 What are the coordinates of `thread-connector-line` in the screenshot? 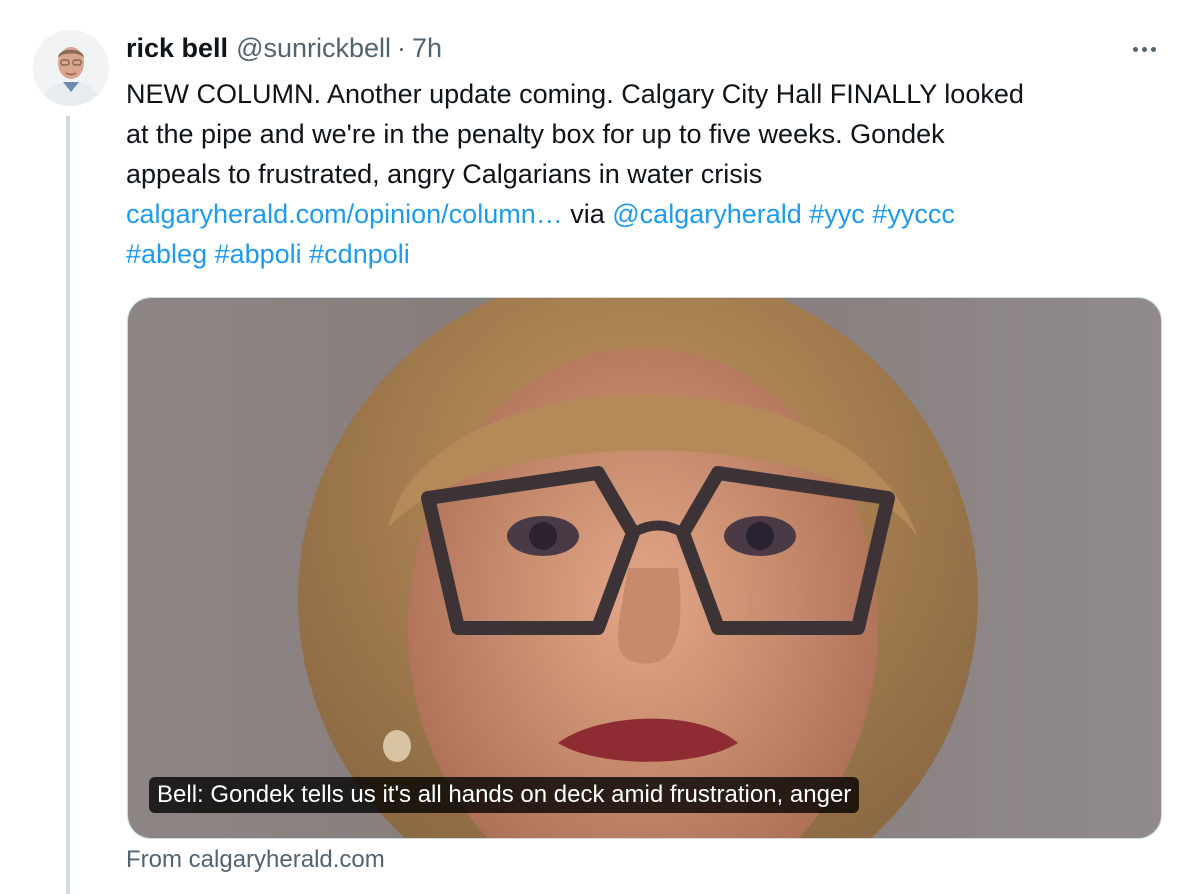 It's located at (68, 505).